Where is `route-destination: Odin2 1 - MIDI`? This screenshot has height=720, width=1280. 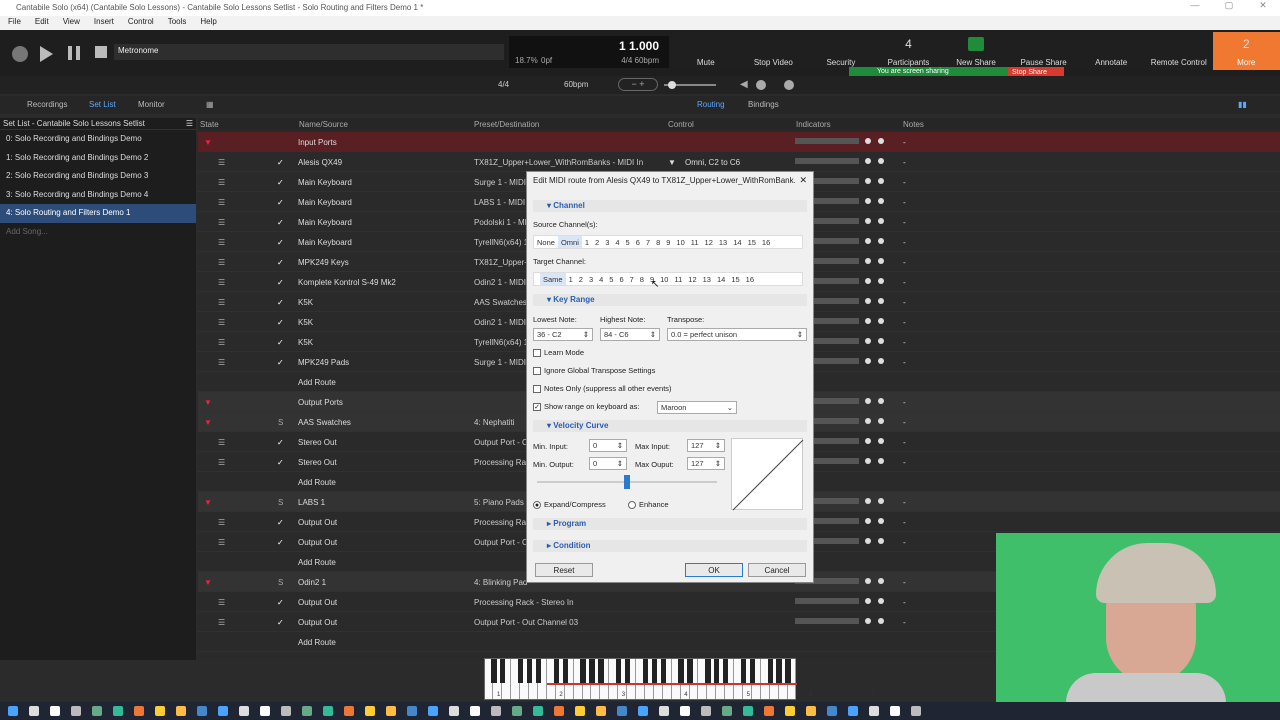 route-destination: Odin2 1 - MIDI is located at coordinates (500, 282).